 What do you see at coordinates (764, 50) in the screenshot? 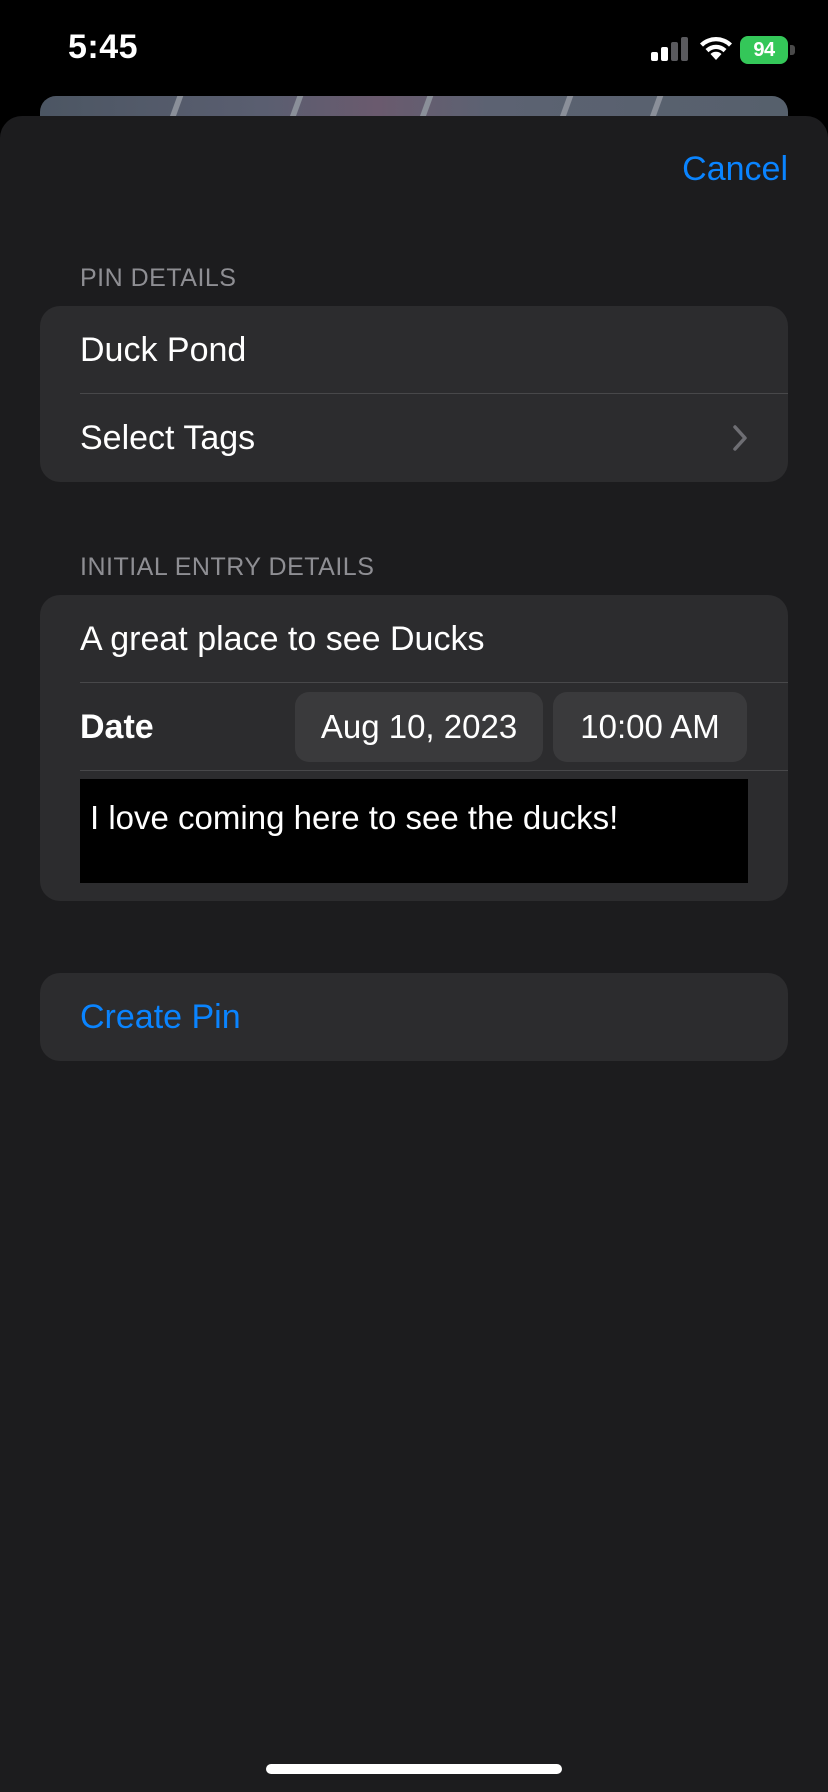
I see `battery-level: 94` at bounding box center [764, 50].